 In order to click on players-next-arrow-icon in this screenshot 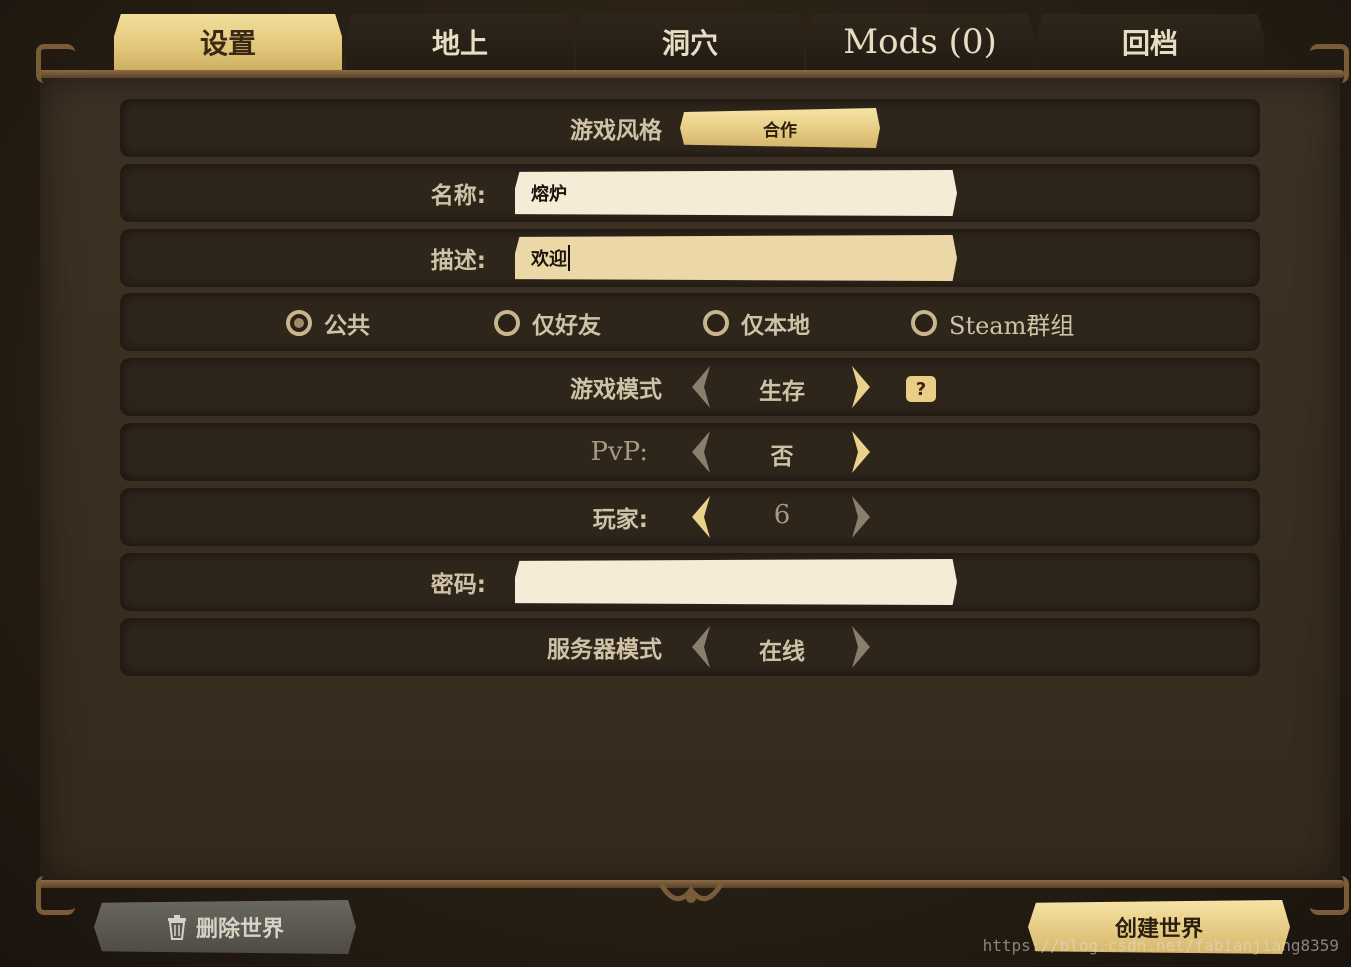, I will do `click(861, 517)`.